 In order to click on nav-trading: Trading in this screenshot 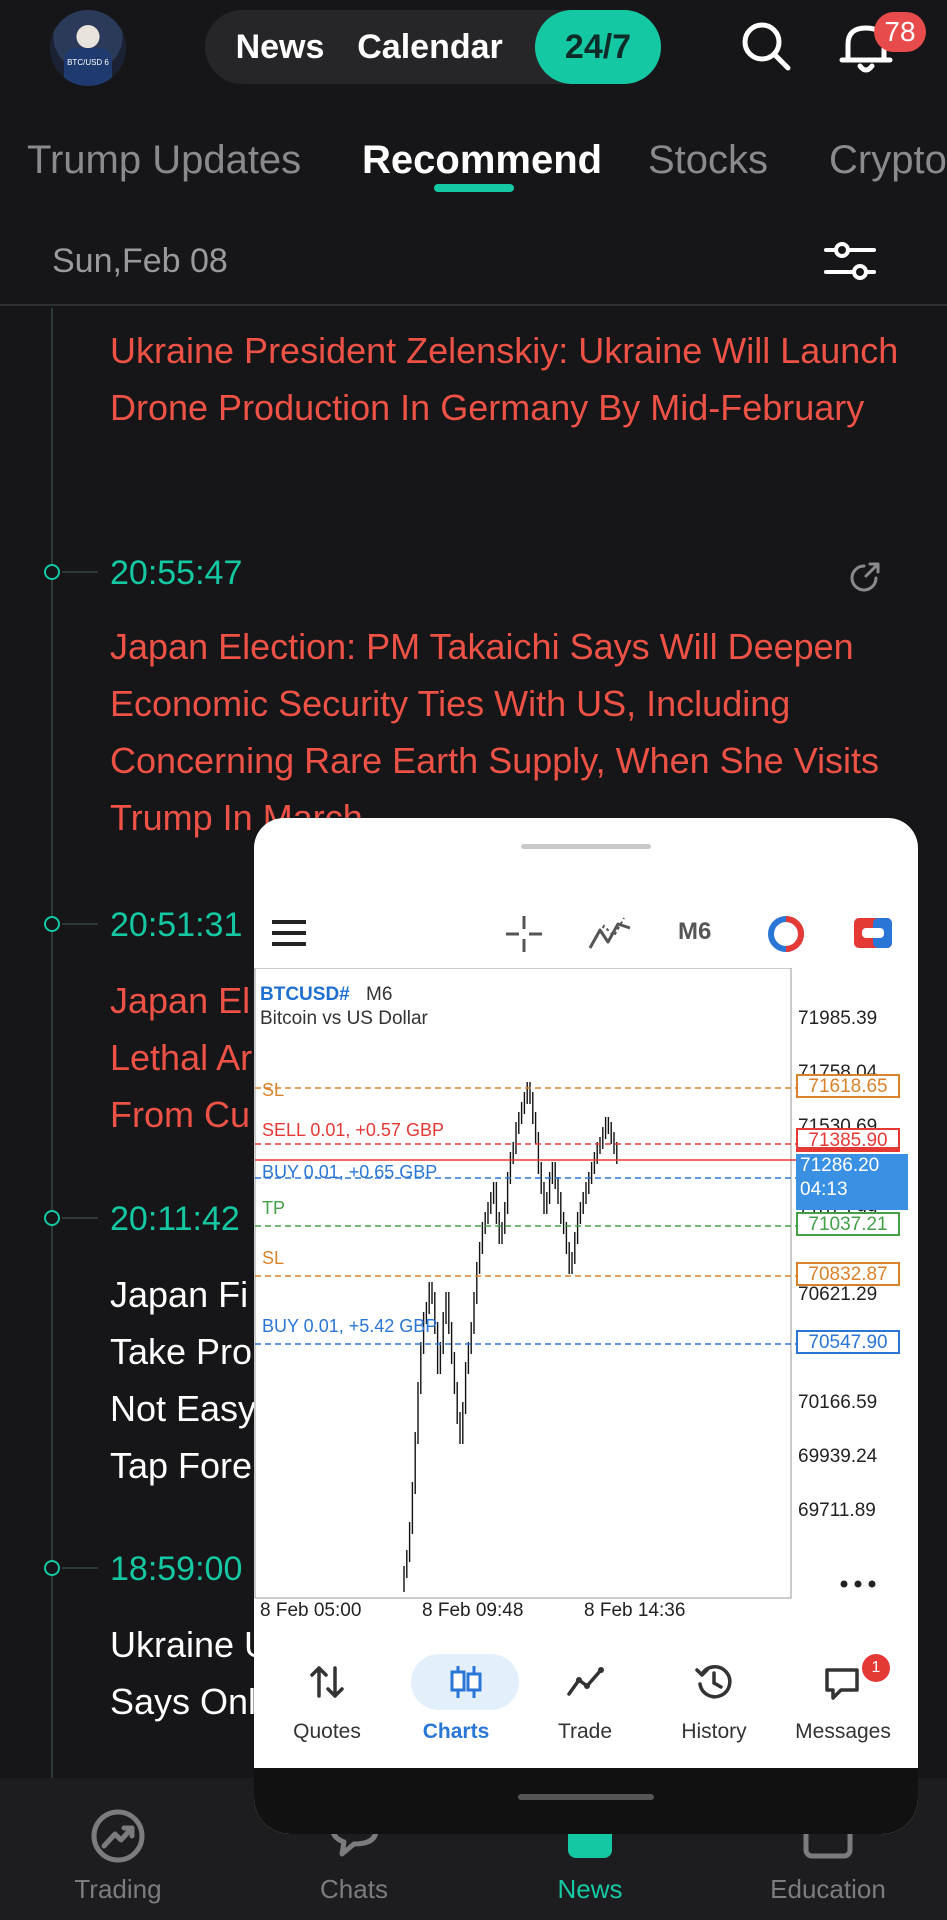, I will do `click(118, 1849)`.